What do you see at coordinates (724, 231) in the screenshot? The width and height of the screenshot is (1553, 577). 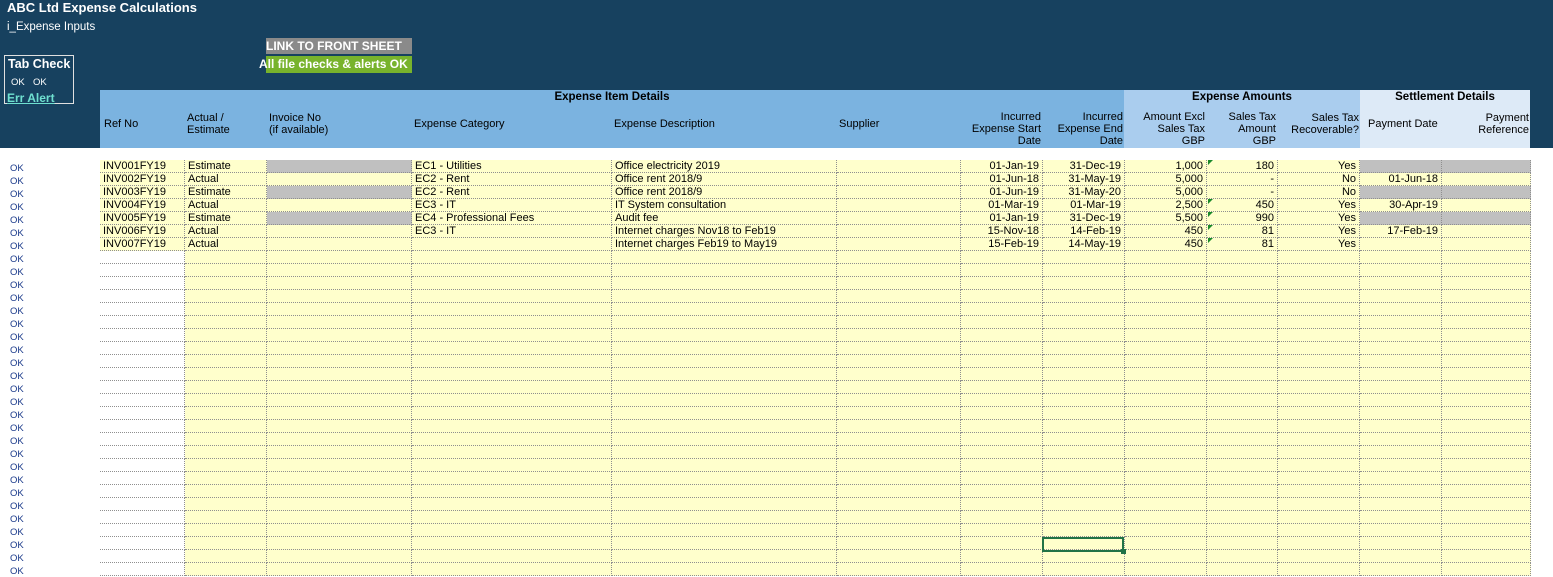 I see `cell-description: Internet charges Nov18 to Feb19` at bounding box center [724, 231].